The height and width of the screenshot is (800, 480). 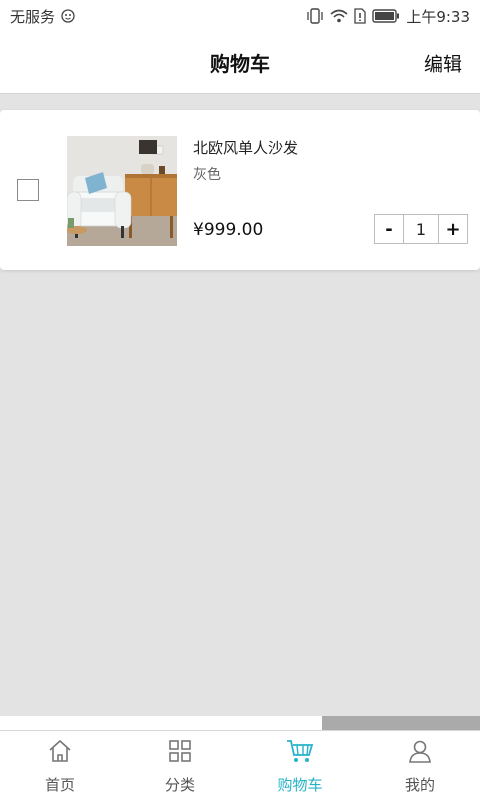 What do you see at coordinates (453, 229) in the screenshot?
I see `increase-quantity-button: +` at bounding box center [453, 229].